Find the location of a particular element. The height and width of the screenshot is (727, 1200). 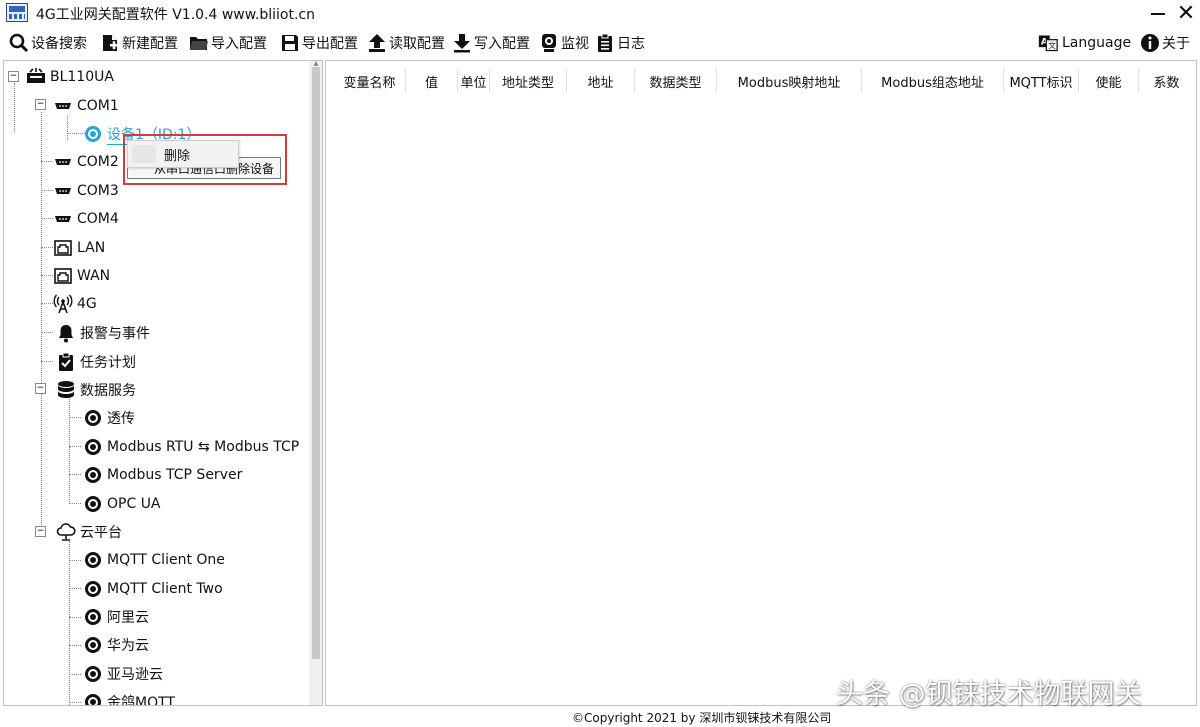

tree-node-cloud: 云平台 is located at coordinates (89, 532).